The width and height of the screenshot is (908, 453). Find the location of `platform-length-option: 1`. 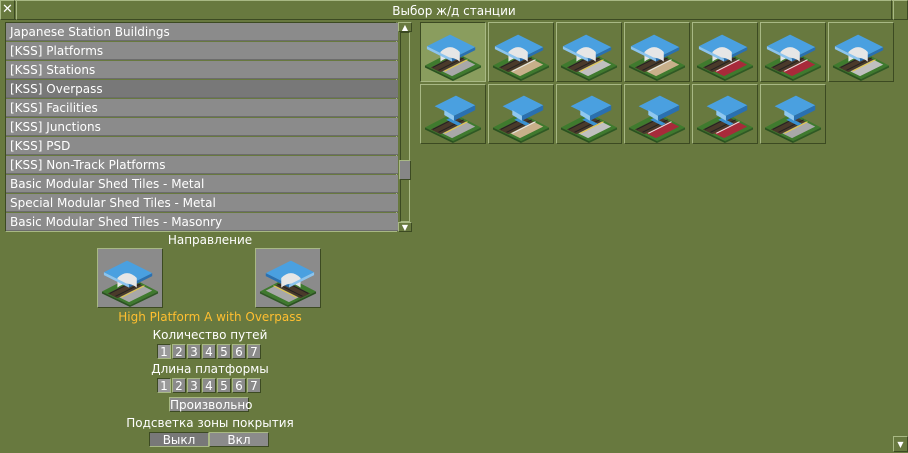

platform-length-option: 1 is located at coordinates (164, 385).